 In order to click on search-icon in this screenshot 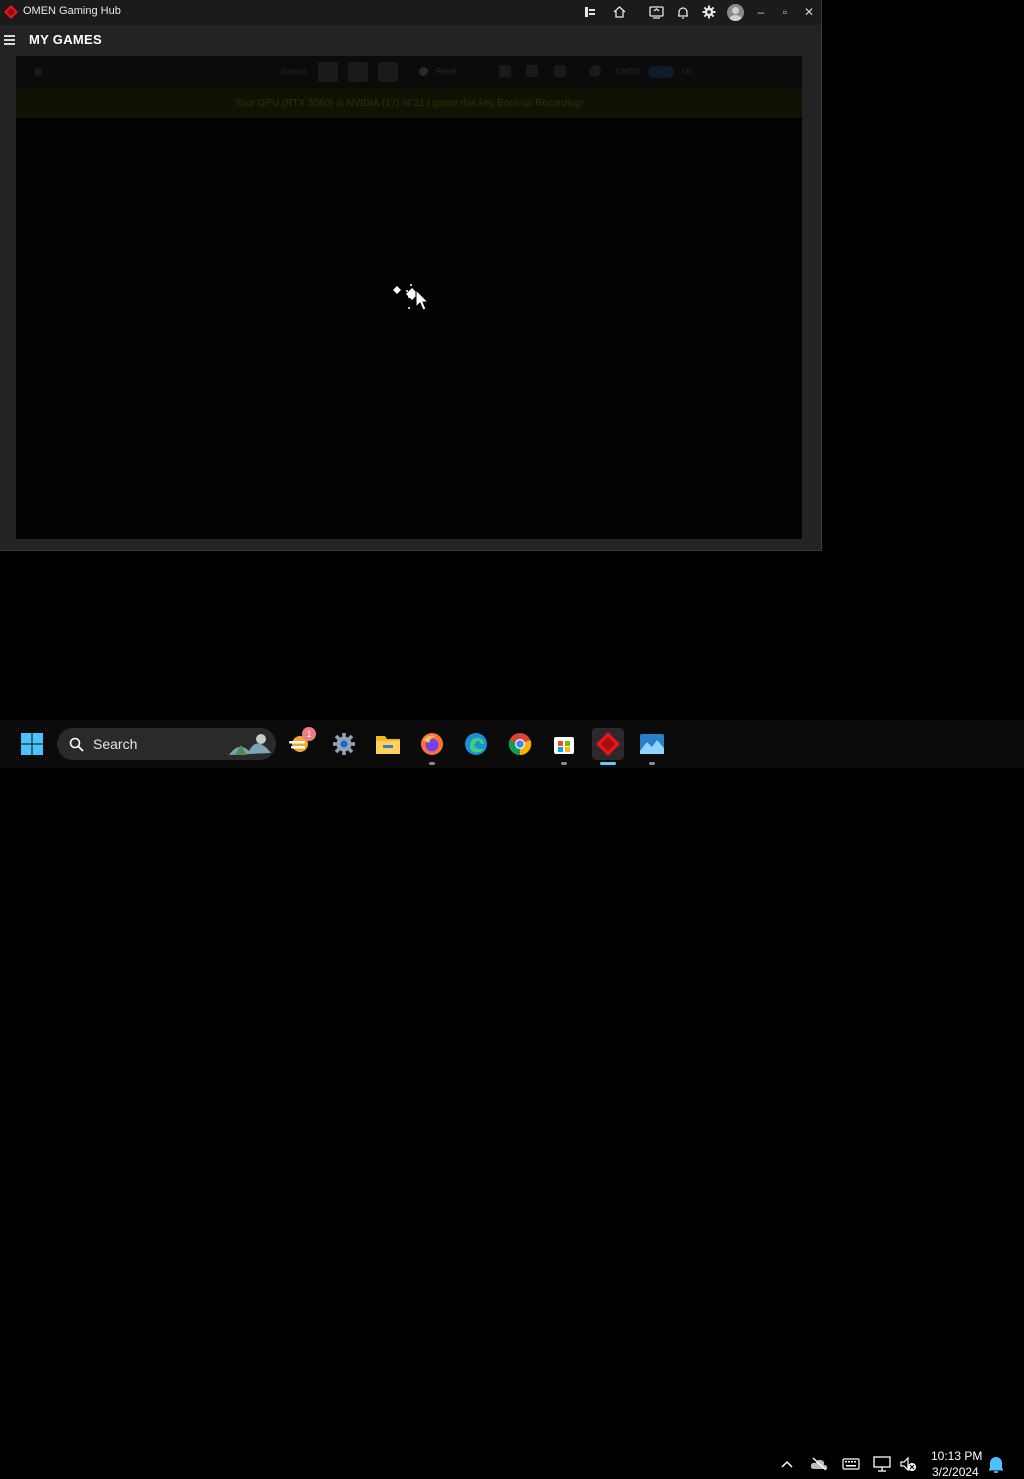, I will do `click(76, 744)`.